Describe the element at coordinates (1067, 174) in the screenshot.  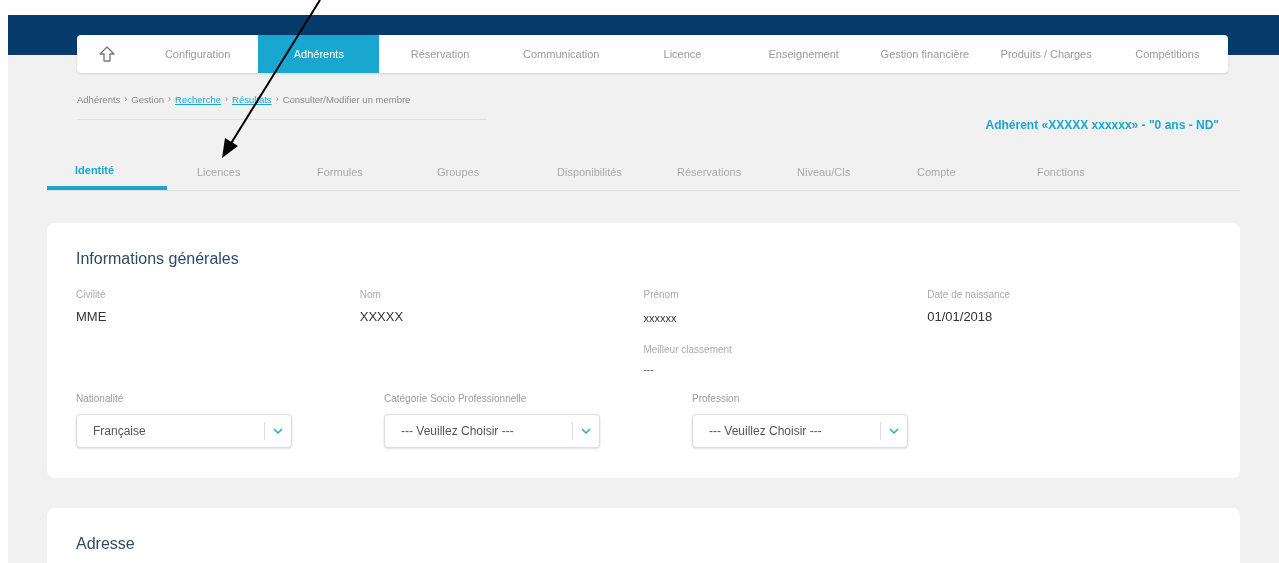
I see `section-tab: Fonctions` at that location.